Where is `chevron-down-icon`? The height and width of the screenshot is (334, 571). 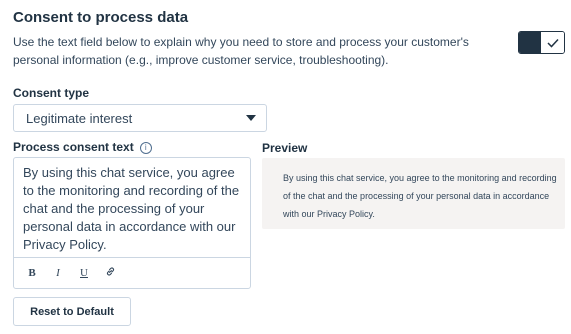
chevron-down-icon is located at coordinates (251, 118).